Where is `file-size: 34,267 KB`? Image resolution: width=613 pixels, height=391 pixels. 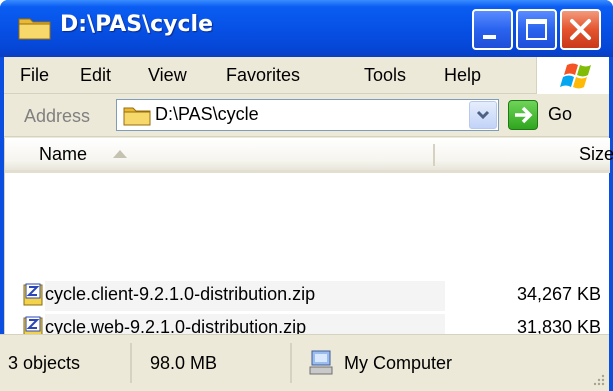
file-size: 34,267 KB is located at coordinates (559, 294).